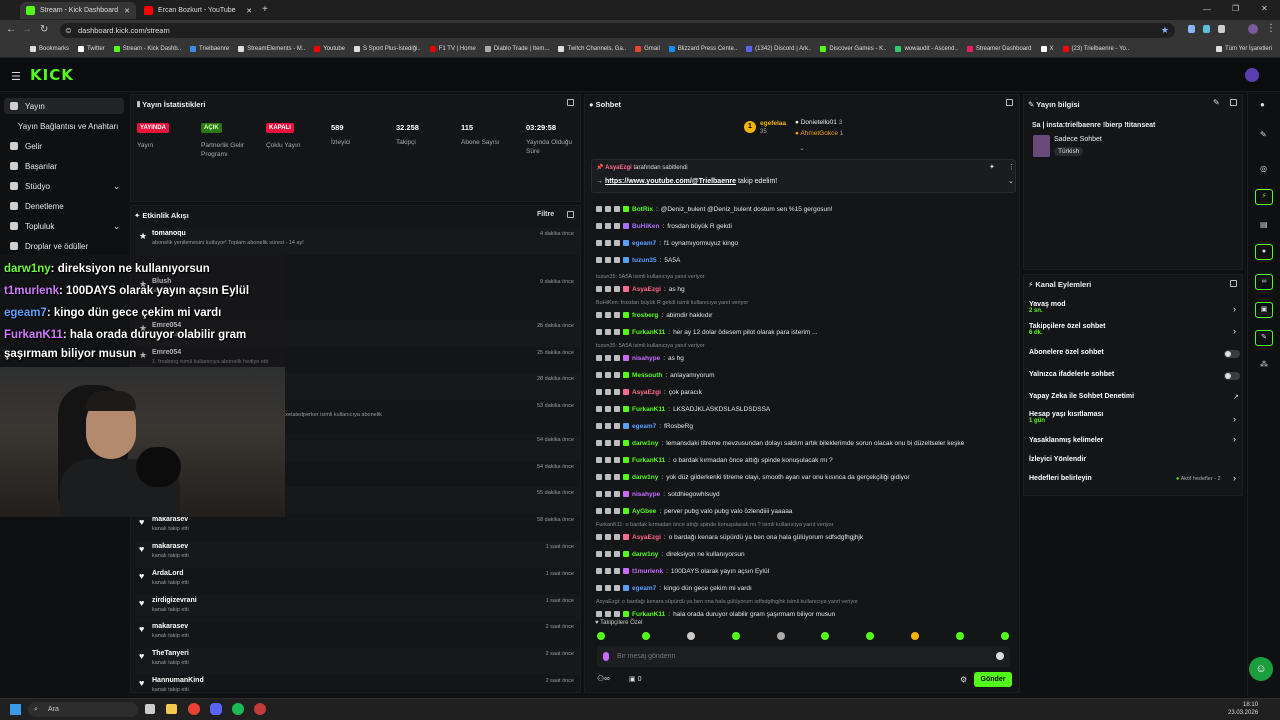 Image resolution: width=1280 pixels, height=720 pixels. I want to click on activity-user: TheTanyeri, so click(170, 653).